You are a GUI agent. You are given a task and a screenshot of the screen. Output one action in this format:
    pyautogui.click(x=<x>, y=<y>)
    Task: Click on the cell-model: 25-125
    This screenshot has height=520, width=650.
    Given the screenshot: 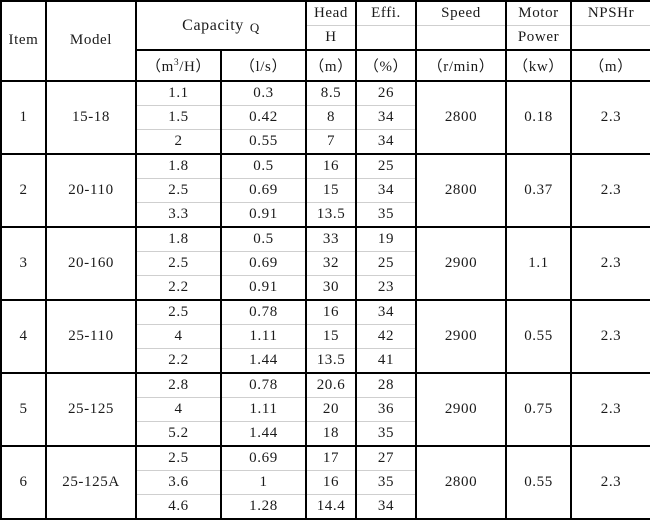 What is the action you would take?
    pyautogui.click(x=91, y=409)
    